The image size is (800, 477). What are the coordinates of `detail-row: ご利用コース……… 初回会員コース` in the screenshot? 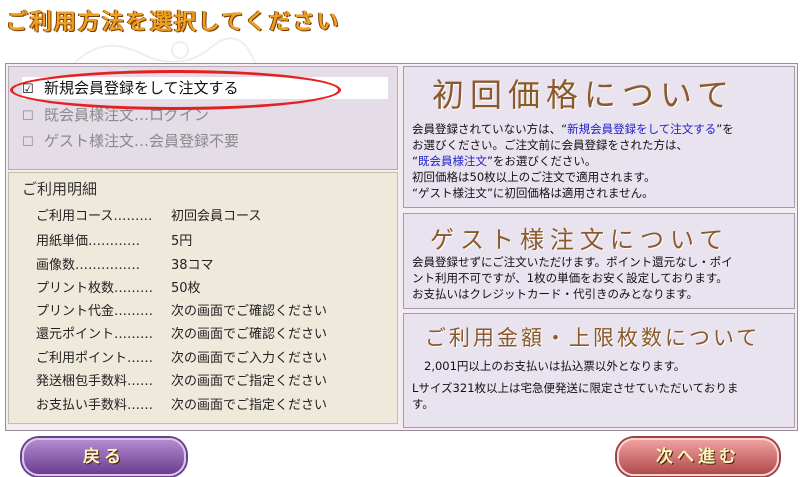 It's located at (149, 216).